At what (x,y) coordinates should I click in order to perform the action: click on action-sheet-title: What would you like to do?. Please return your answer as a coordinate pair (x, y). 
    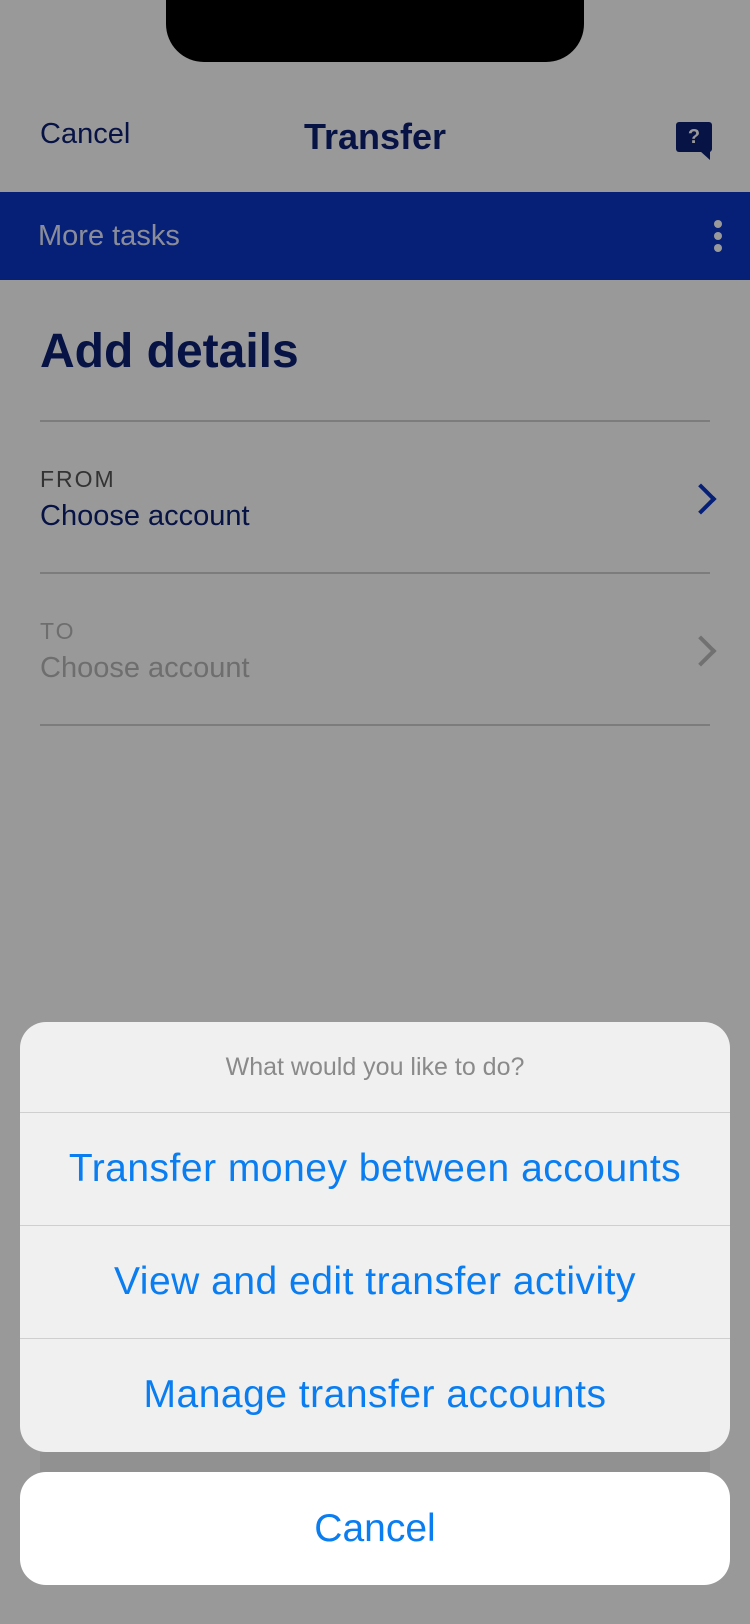
    Looking at the image, I should click on (375, 1067).